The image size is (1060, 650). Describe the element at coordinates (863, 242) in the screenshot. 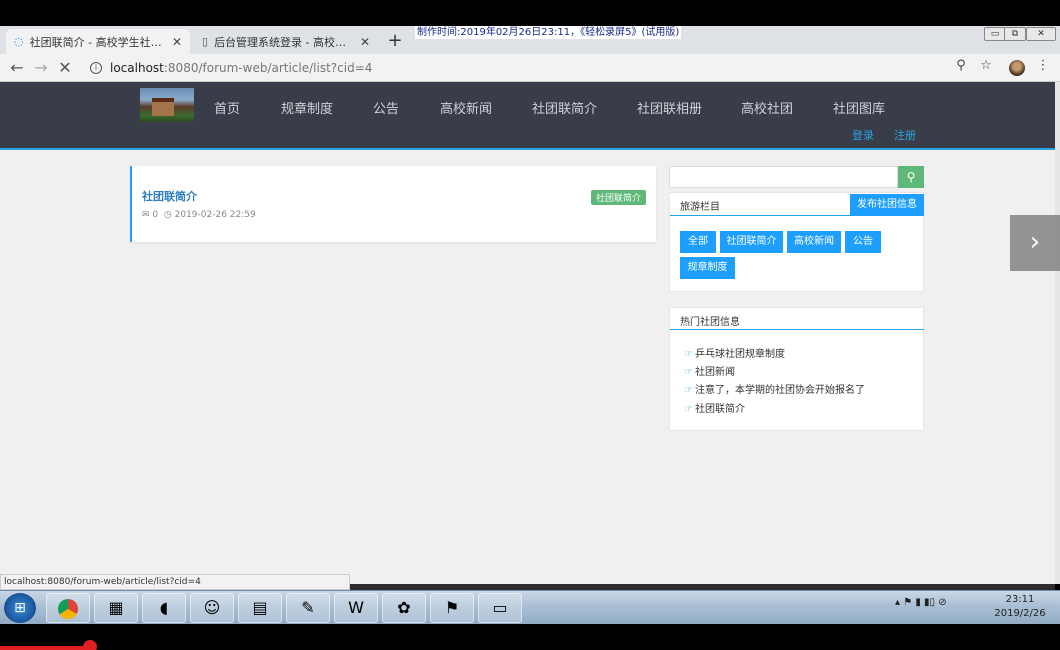

I see `category-button-announcements: 公告` at that location.